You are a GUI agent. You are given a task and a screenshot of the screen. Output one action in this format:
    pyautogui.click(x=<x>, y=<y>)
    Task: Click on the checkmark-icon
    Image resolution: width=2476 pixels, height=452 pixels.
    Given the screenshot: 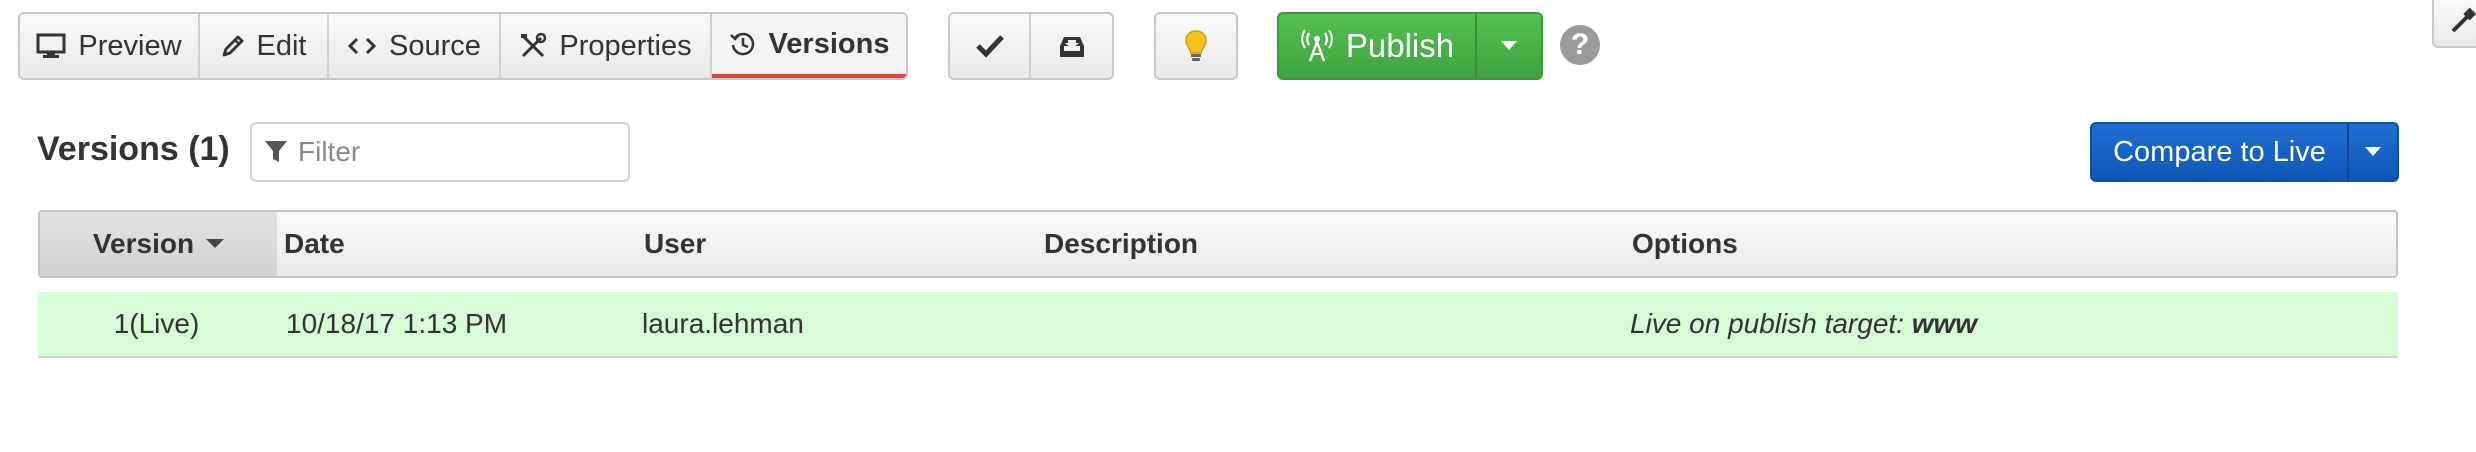 What is the action you would take?
    pyautogui.click(x=989, y=46)
    